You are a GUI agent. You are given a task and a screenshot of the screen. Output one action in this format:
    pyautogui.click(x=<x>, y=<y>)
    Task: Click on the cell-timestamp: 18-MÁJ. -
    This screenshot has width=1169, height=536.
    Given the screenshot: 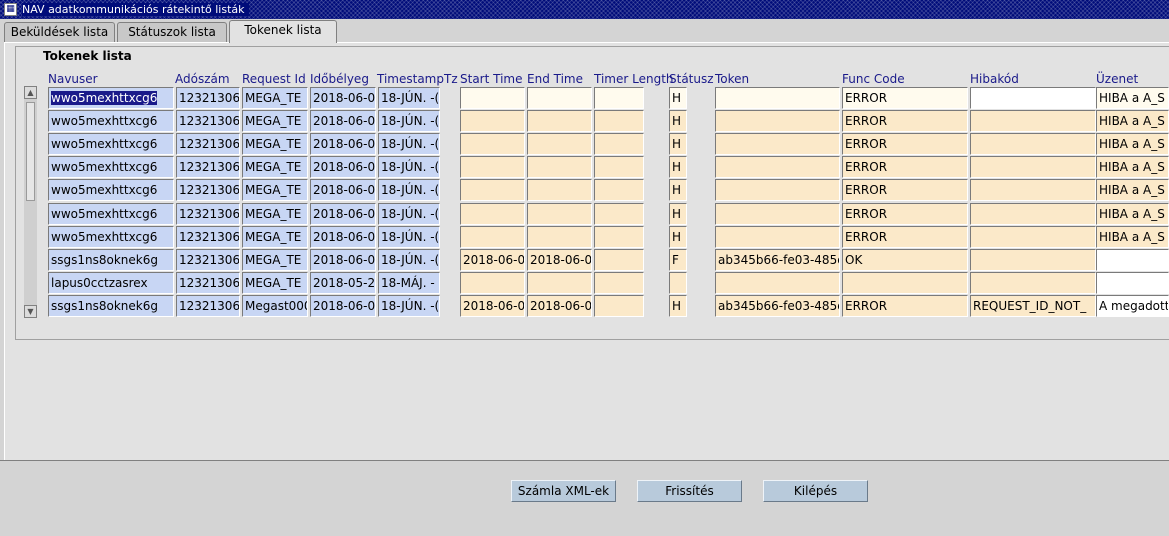 What is the action you would take?
    pyautogui.click(x=409, y=282)
    